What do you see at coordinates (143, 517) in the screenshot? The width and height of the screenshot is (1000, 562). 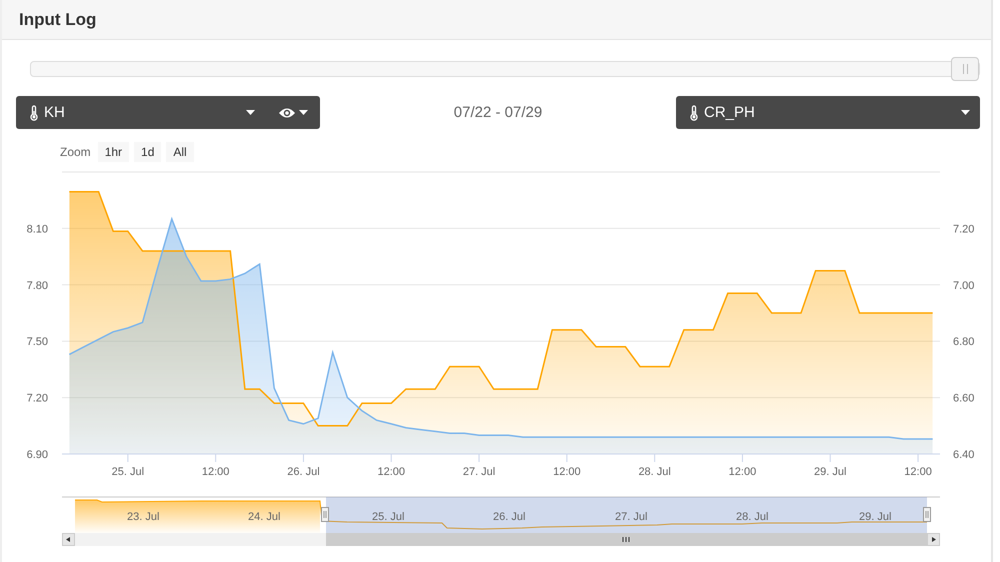 I see `navigator-label: 23. Jul` at bounding box center [143, 517].